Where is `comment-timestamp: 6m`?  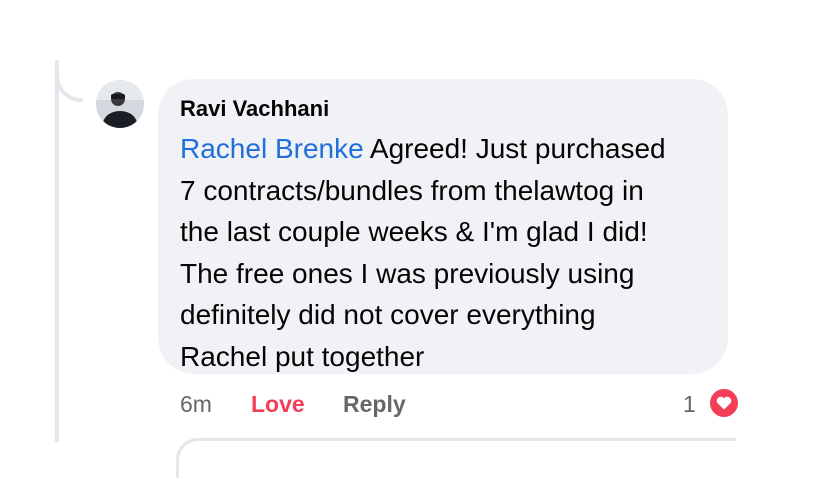 comment-timestamp: 6m is located at coordinates (196, 404).